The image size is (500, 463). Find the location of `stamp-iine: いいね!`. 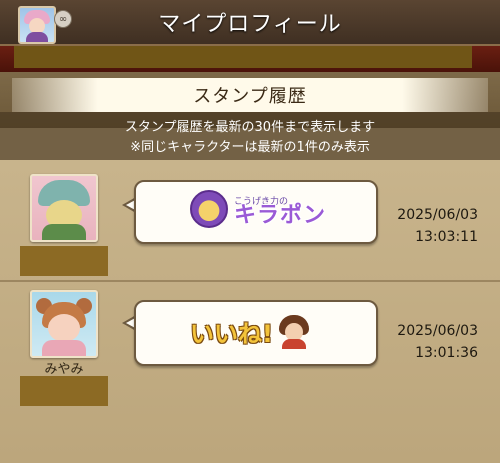

stamp-iine: いいね! is located at coordinates (249, 331).